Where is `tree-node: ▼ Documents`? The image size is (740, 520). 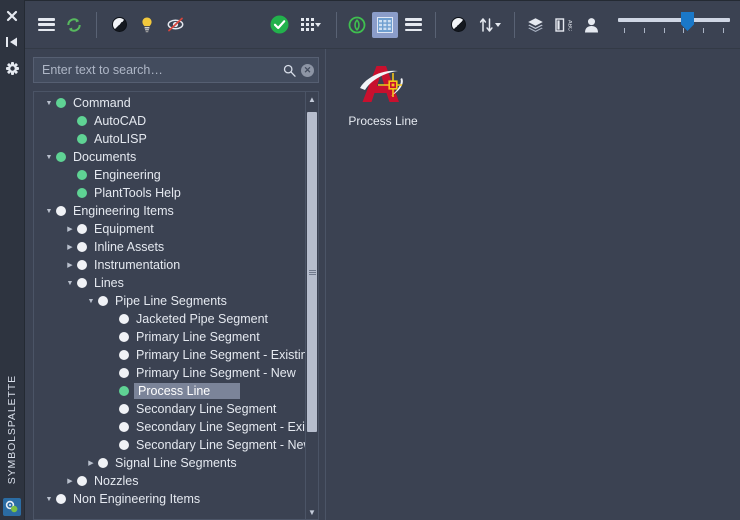 tree-node: ▼ Documents is located at coordinates (169, 157).